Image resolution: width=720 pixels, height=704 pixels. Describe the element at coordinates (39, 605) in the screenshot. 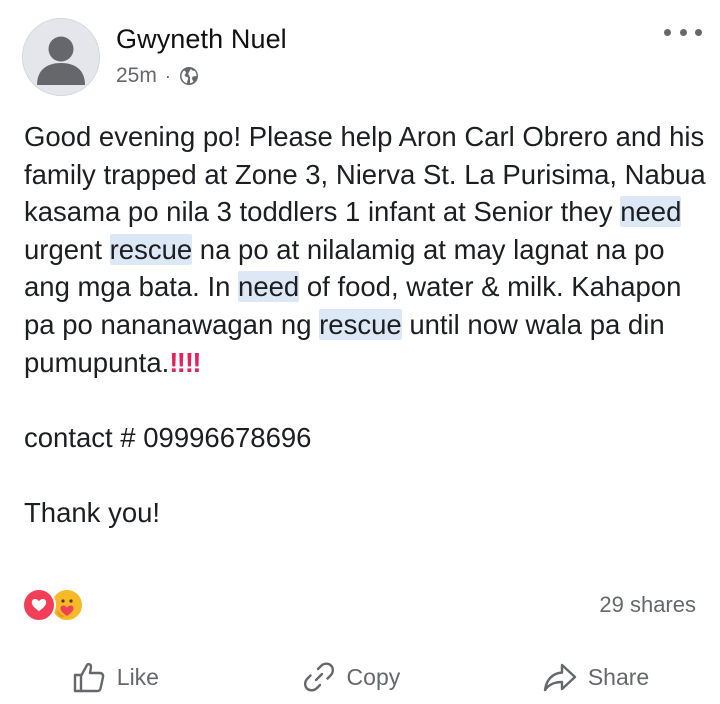

I see `love-reaction-icon` at that location.